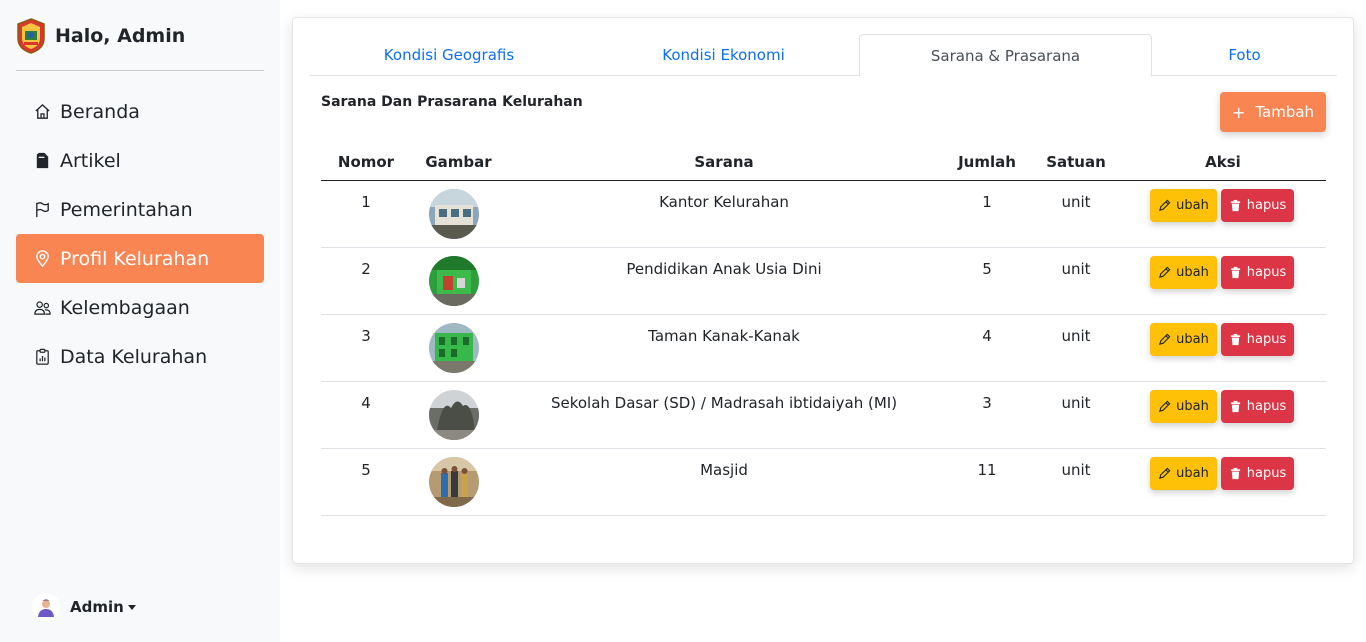 The image size is (1366, 642). I want to click on clipboard-chart-icon, so click(42, 357).